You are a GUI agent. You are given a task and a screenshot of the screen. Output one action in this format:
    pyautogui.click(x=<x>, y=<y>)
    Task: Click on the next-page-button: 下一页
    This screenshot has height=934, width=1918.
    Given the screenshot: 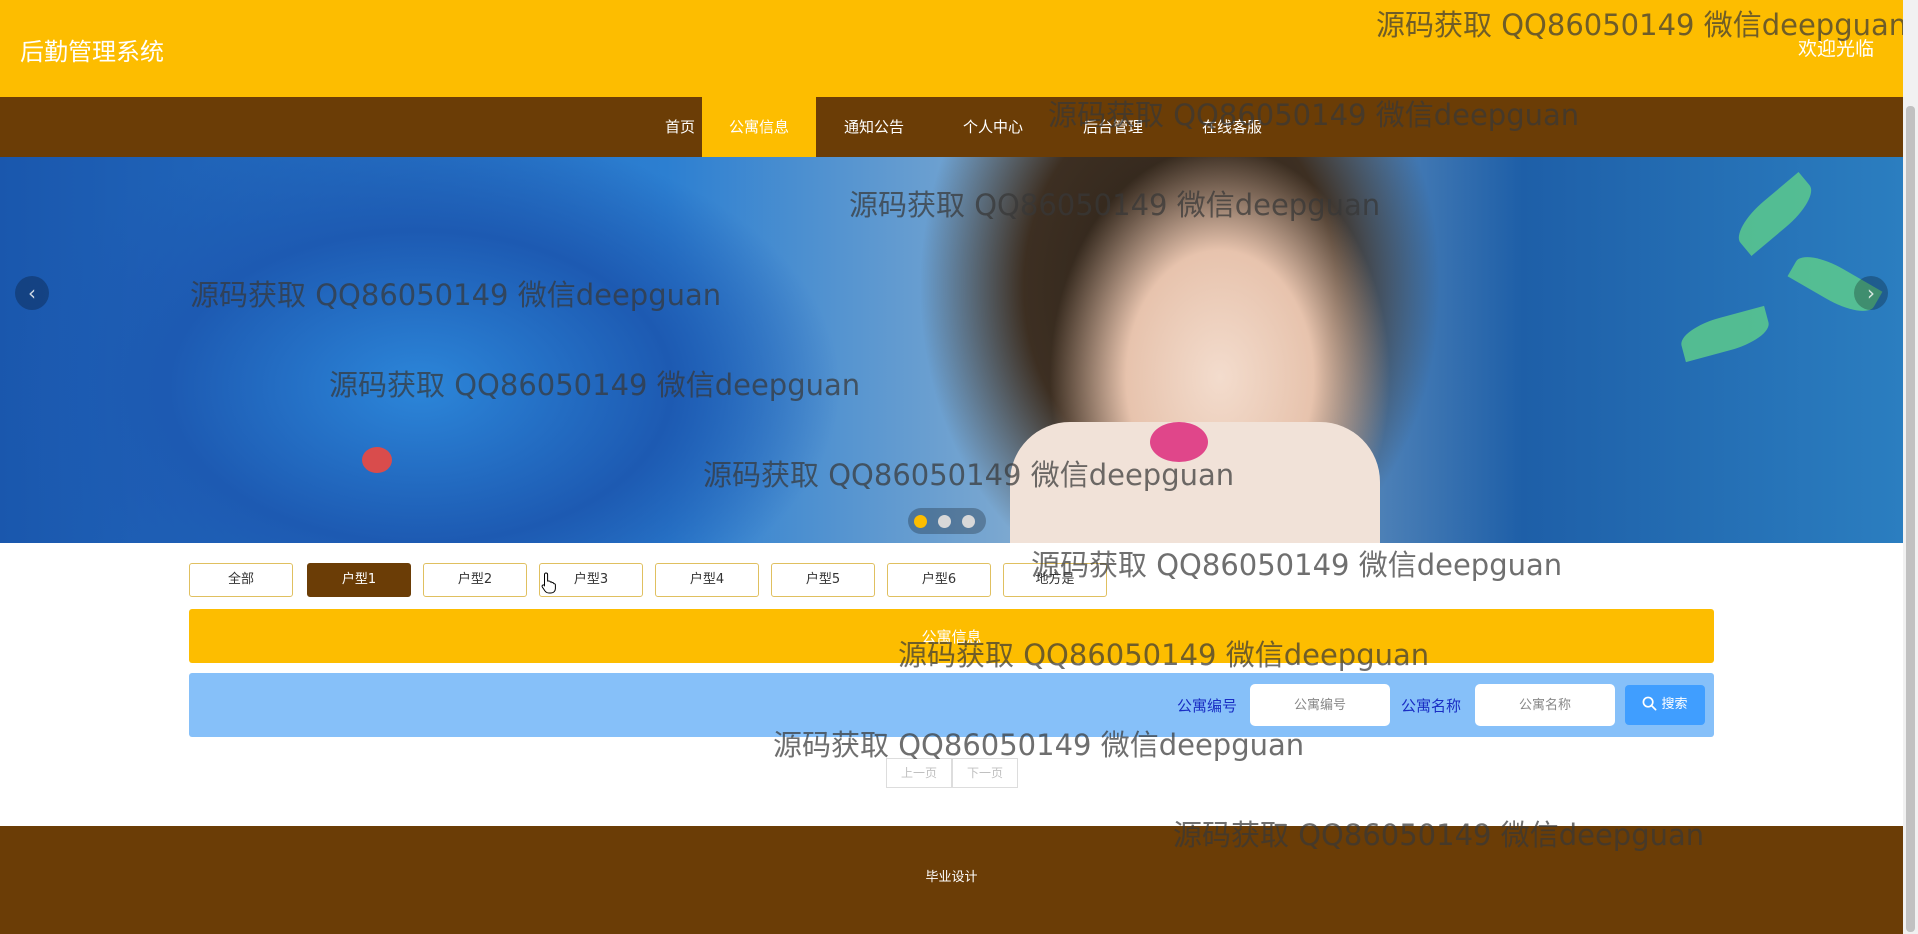 What is the action you would take?
    pyautogui.click(x=985, y=773)
    